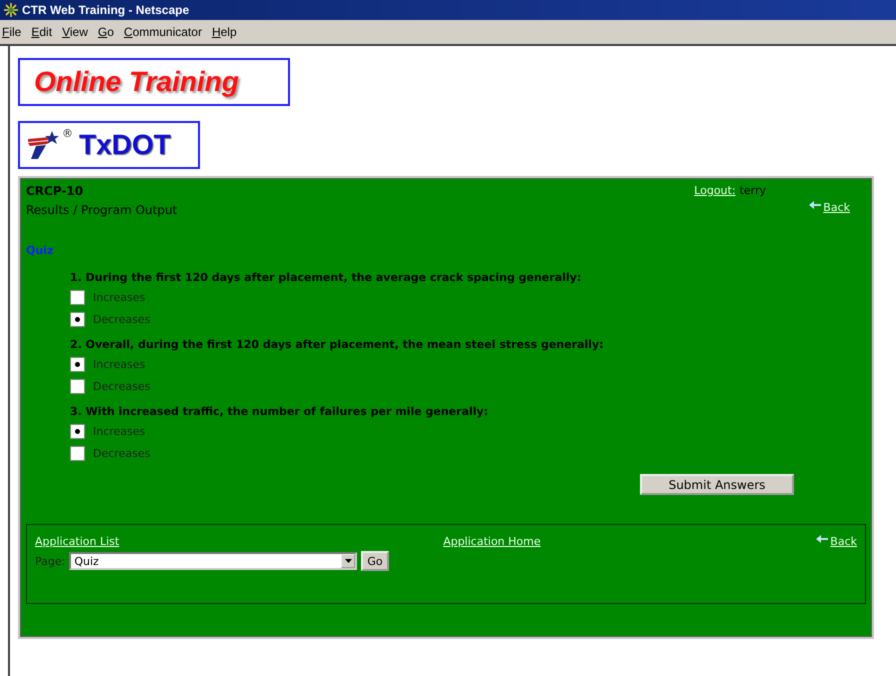  I want to click on page-dropdown: Quiz, so click(213, 561).